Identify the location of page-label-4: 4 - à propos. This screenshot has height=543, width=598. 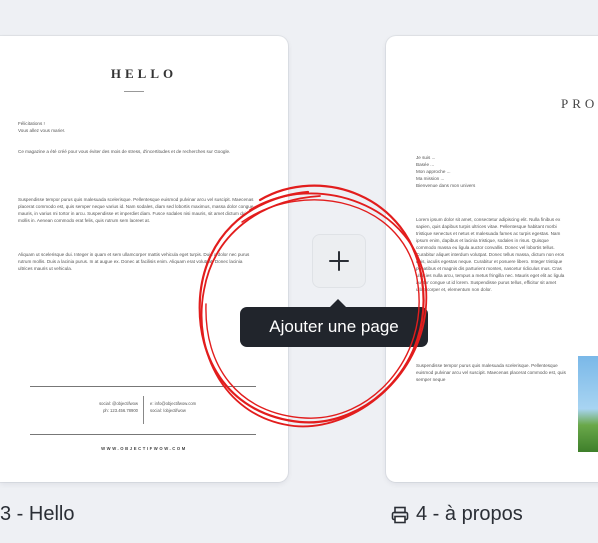
(456, 514).